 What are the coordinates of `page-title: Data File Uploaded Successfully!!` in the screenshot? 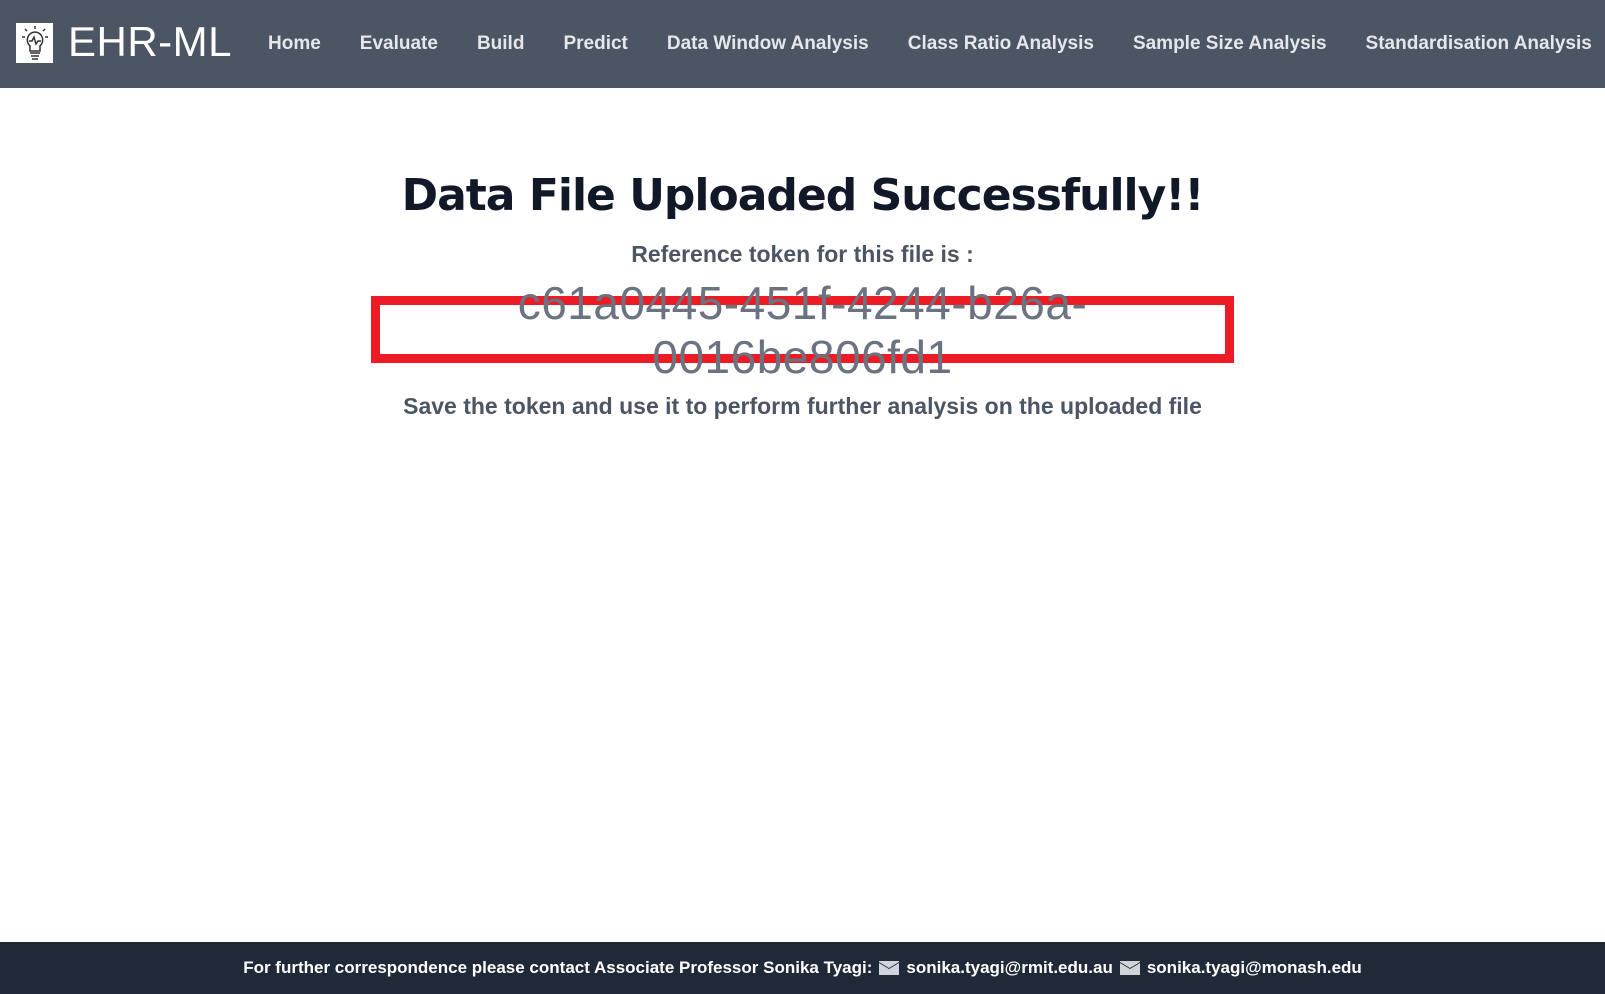 It's located at (803, 195).